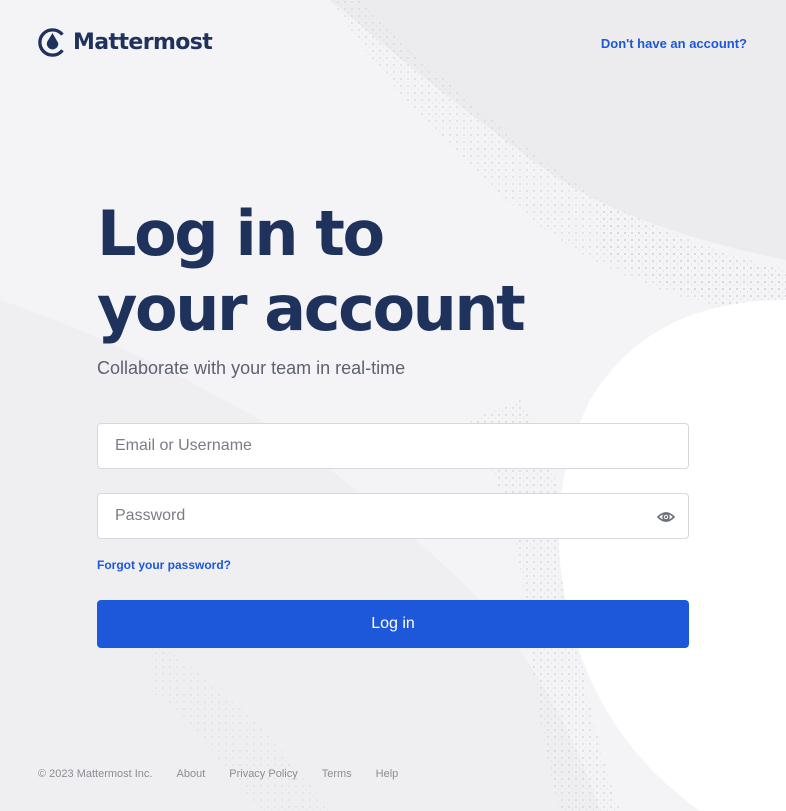  I want to click on email-field, so click(393, 446).